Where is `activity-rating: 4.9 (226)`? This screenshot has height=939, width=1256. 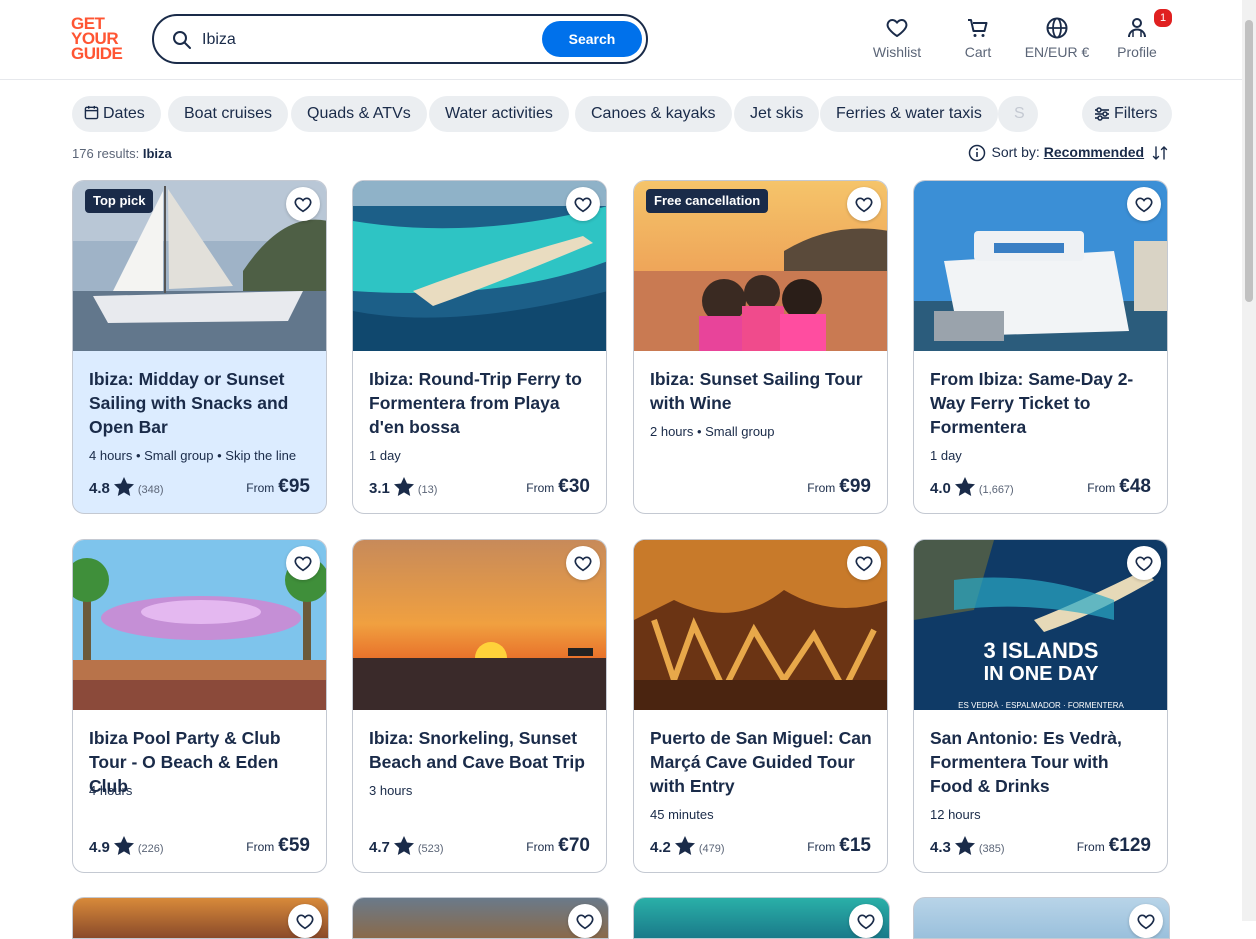
activity-rating: 4.9 (226) is located at coordinates (126, 846).